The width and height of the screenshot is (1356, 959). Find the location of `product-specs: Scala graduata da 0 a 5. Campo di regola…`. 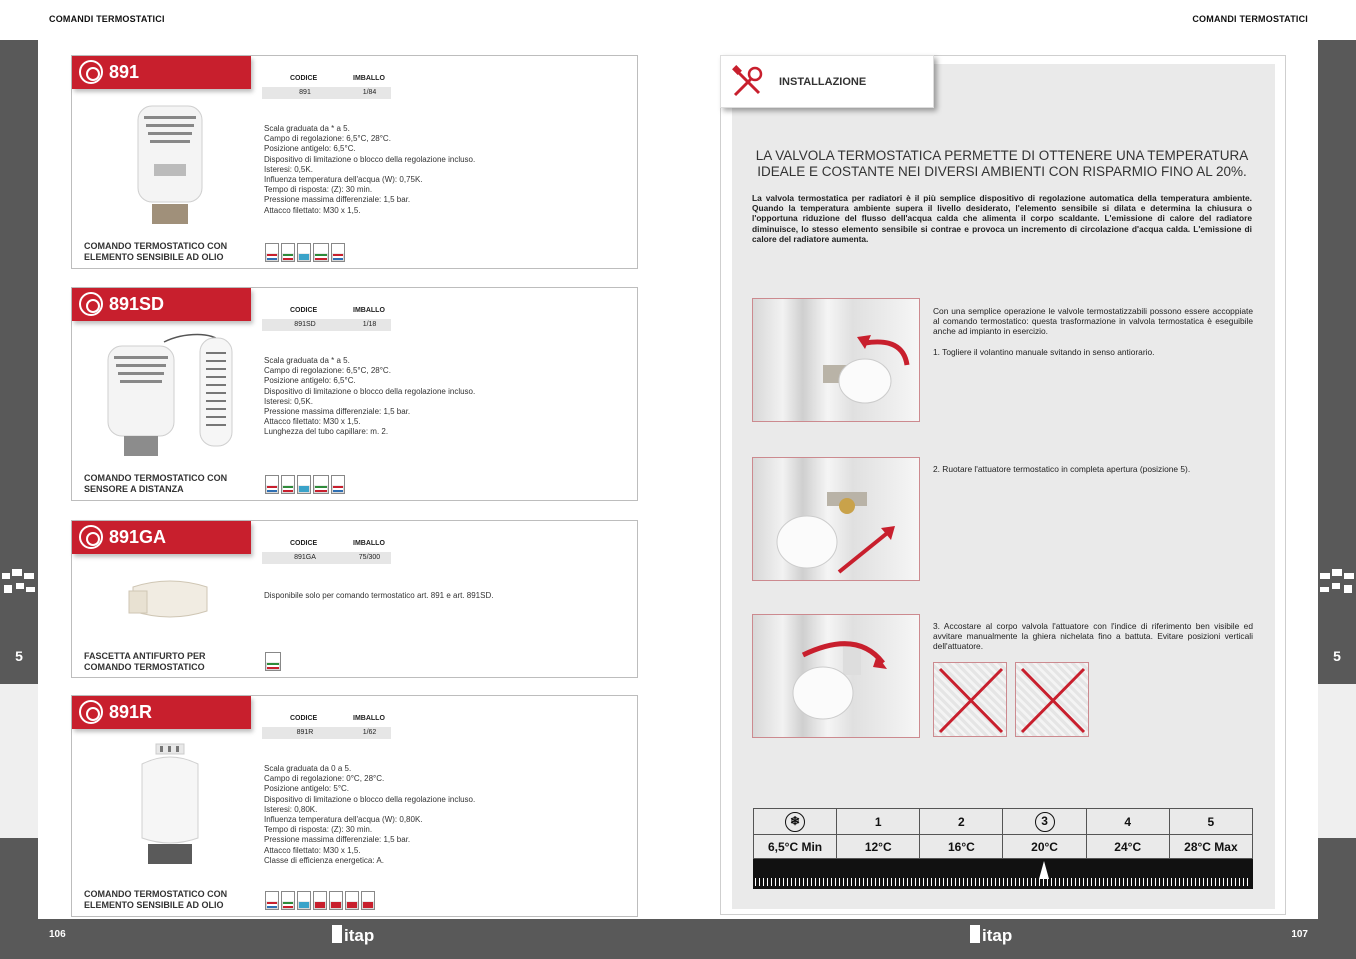

product-specs: Scala graduata da 0 a 5. Campo di regola… is located at coordinates (370, 814).